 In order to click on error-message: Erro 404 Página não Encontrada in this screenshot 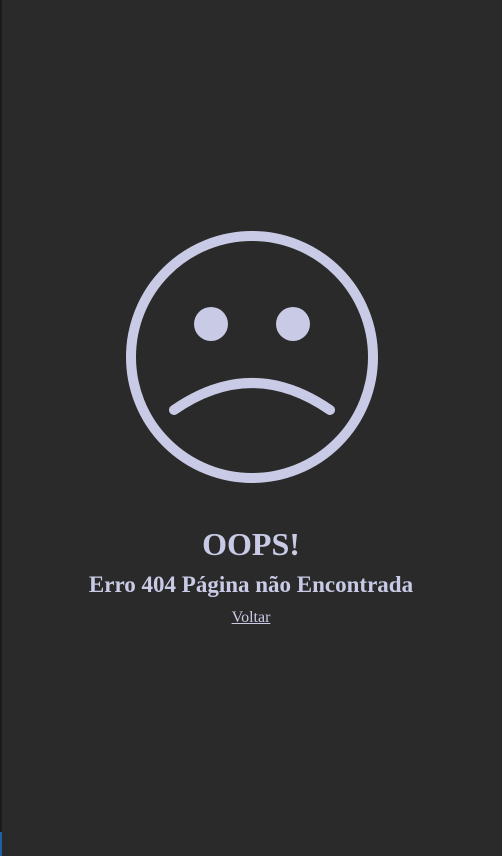, I will do `click(251, 584)`.